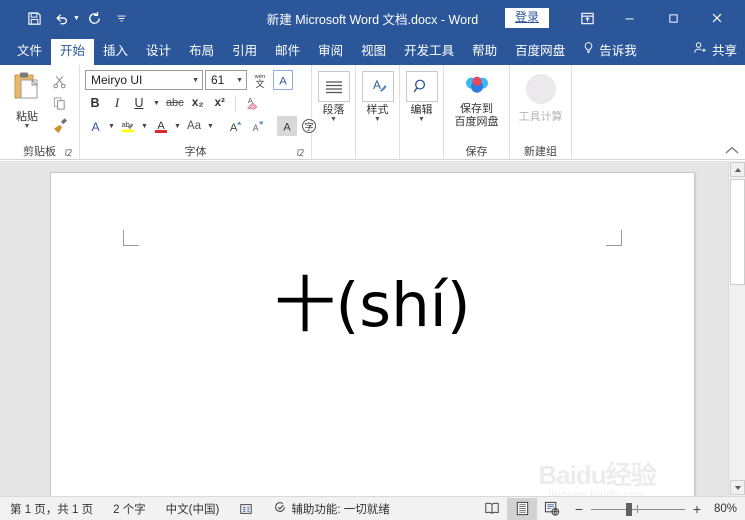 This screenshot has width=745, height=520. What do you see at coordinates (377, 119) in the screenshot?
I see `styles-caret-icon: ▼` at bounding box center [377, 119].